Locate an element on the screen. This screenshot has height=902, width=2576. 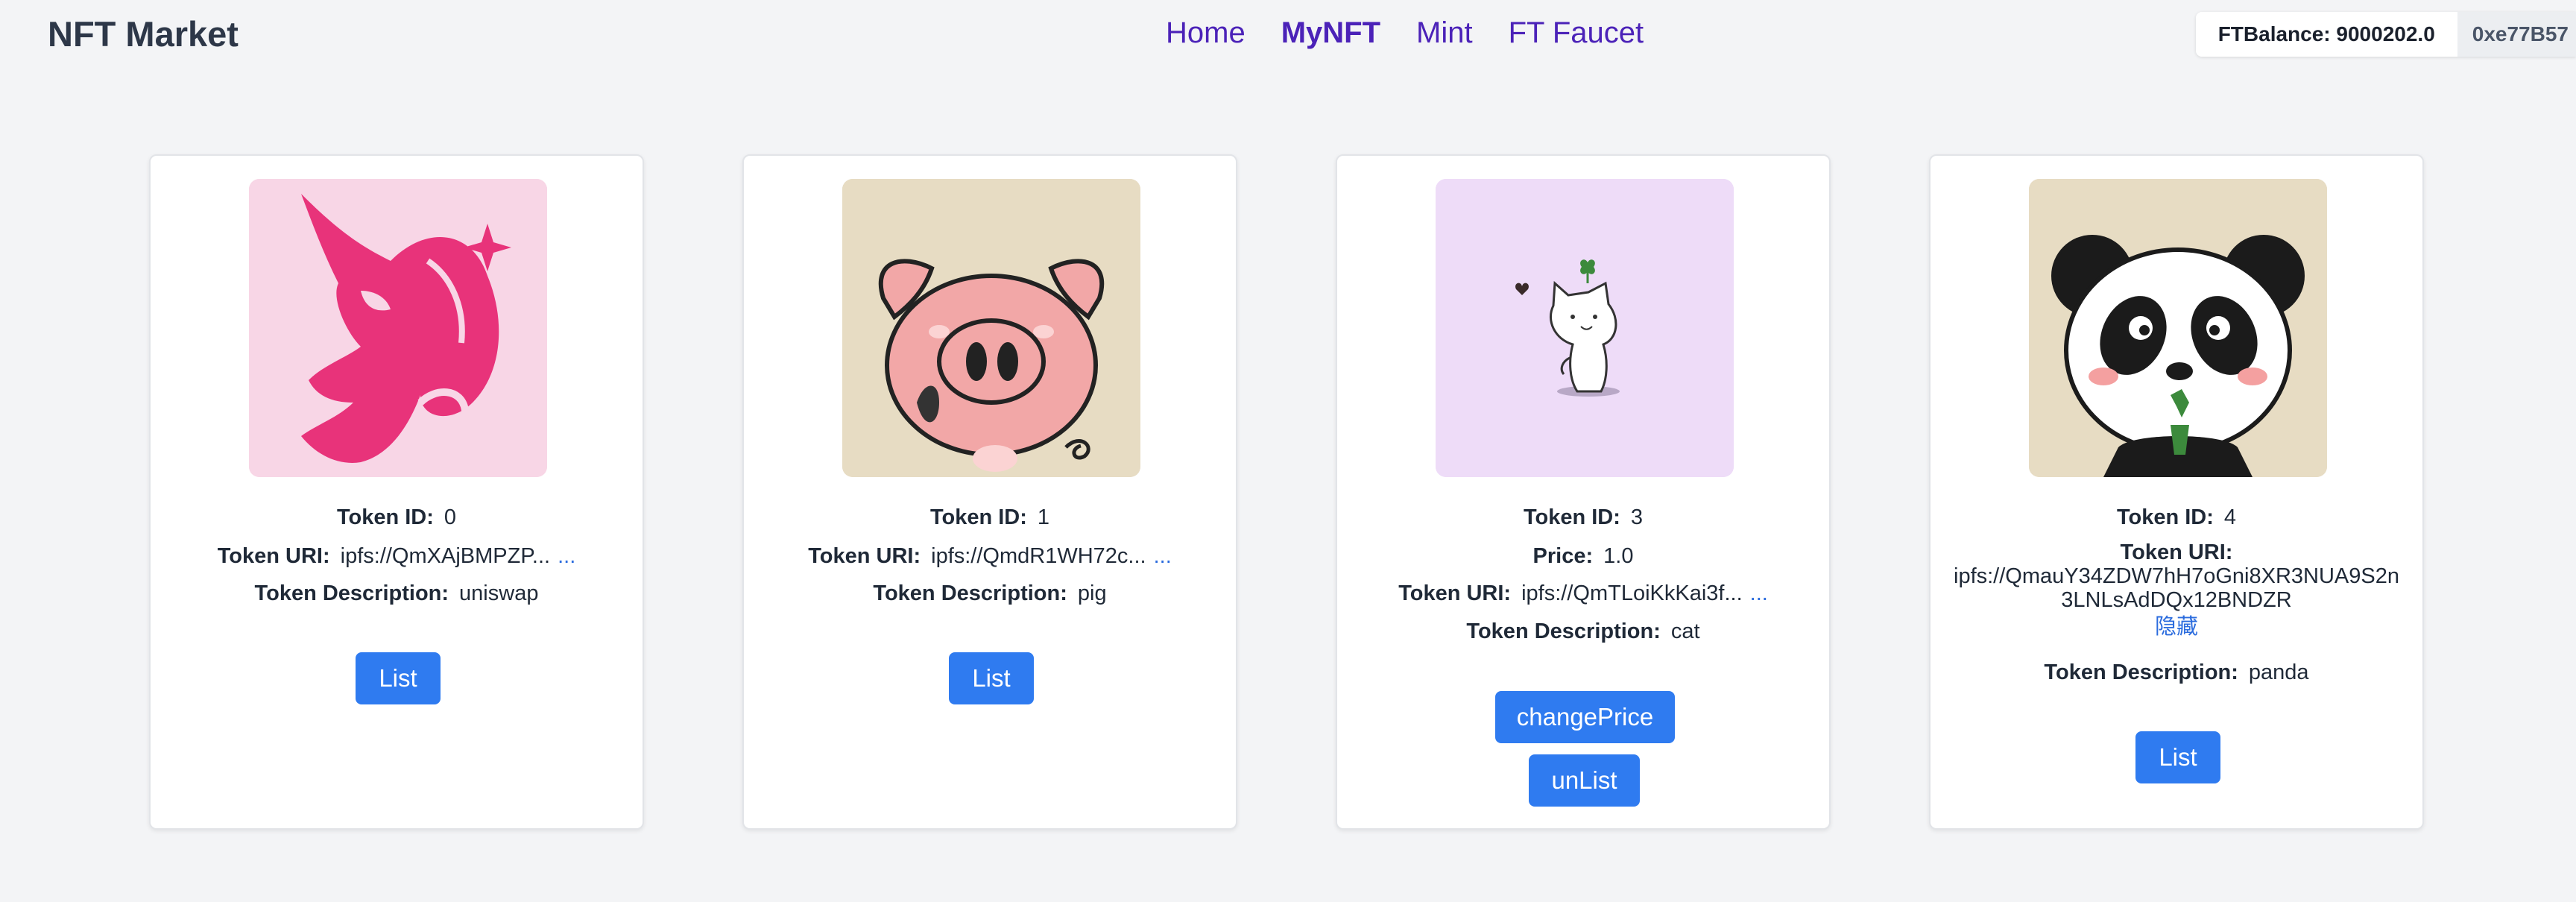
token-description-row: Token Description: pig is located at coordinates (990, 594).